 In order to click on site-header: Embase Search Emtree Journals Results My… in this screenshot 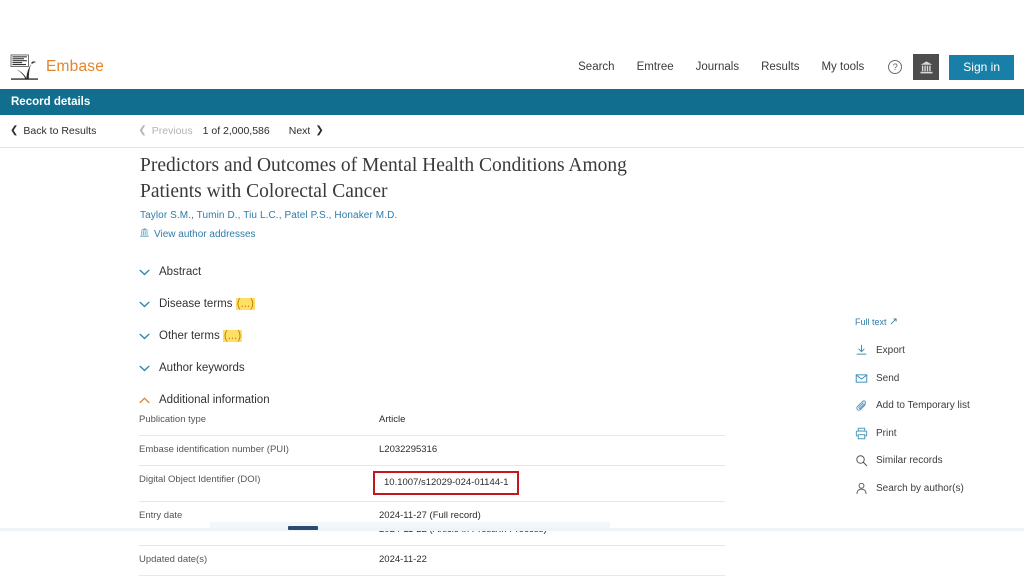, I will do `click(512, 67)`.